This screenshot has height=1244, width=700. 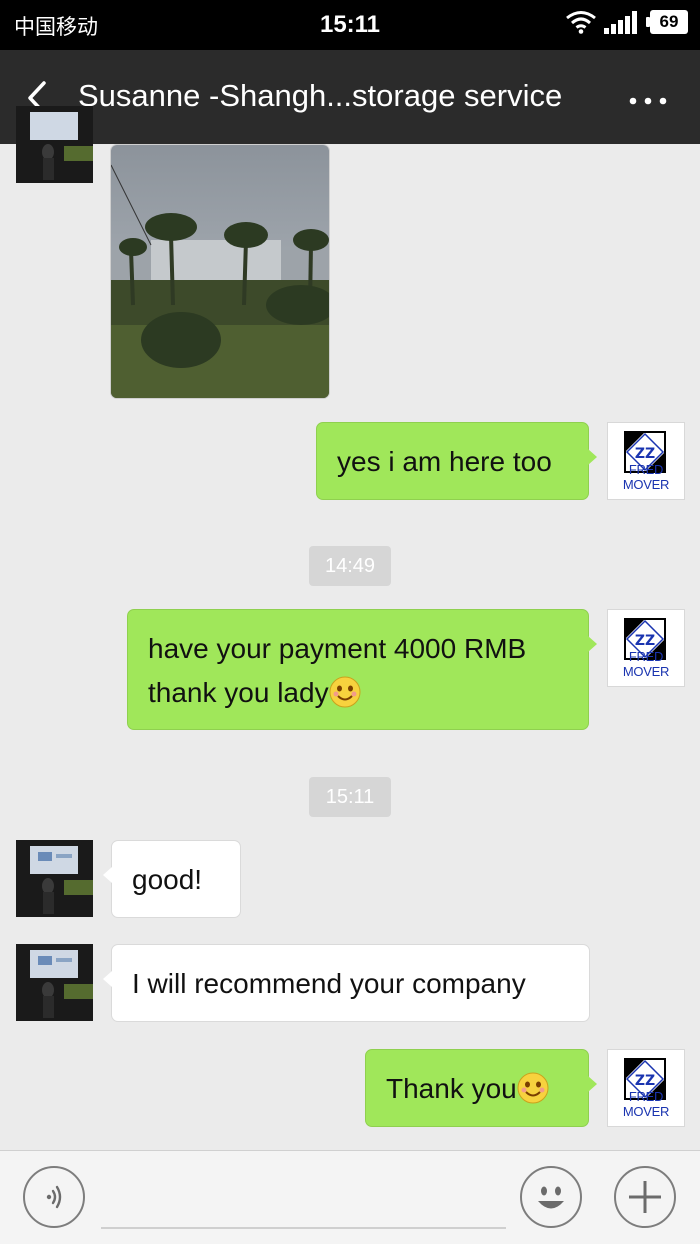 I want to click on message-text: have your payment 4000 RMB, so click(x=337, y=648).